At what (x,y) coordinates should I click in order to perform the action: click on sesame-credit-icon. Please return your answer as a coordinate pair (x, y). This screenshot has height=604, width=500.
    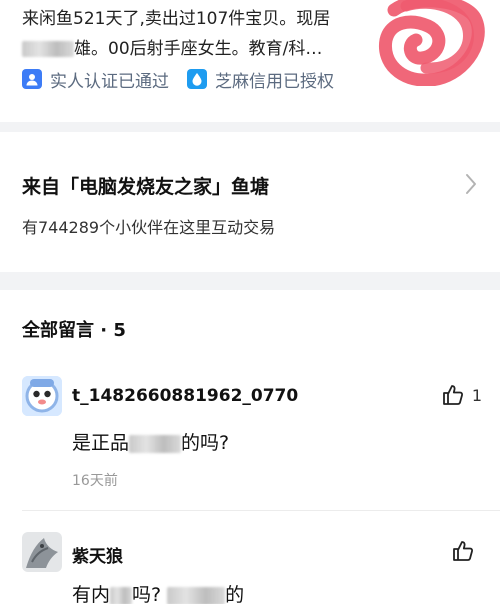
    Looking at the image, I should click on (197, 79).